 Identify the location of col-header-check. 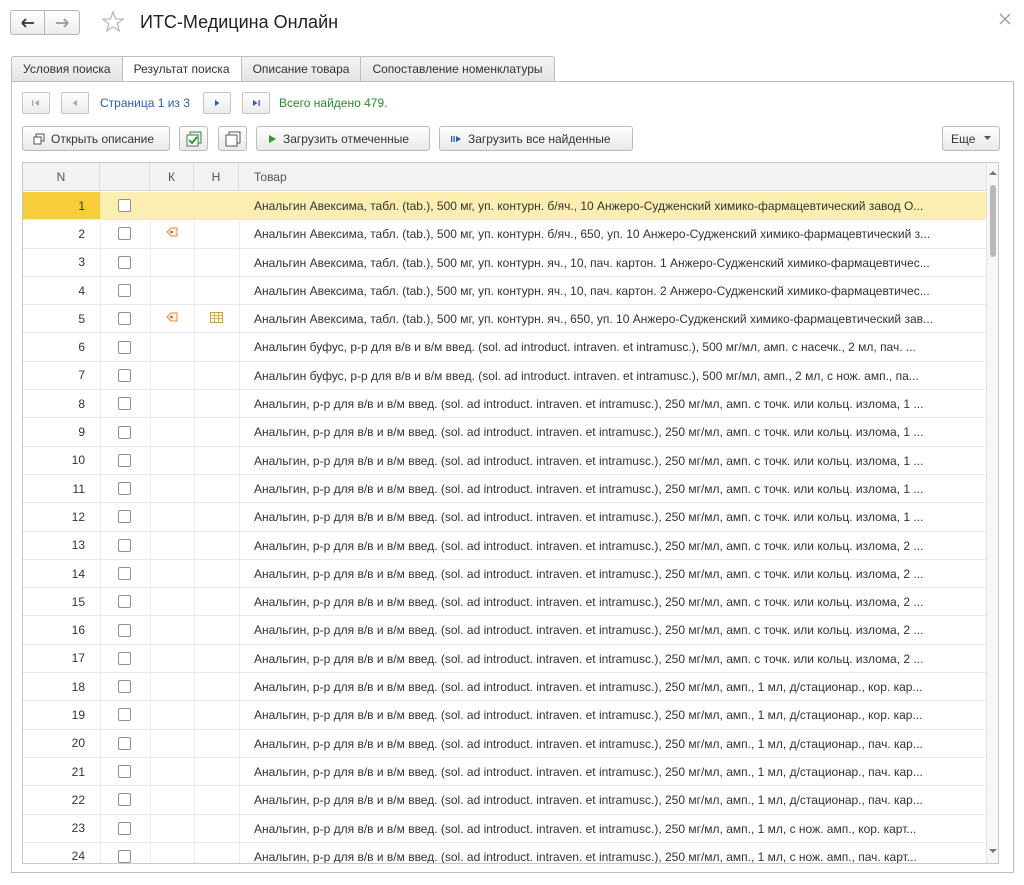
(125, 177).